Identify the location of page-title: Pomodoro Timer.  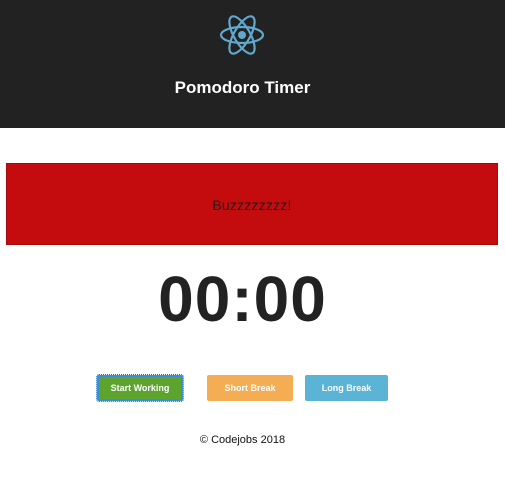
(242, 87).